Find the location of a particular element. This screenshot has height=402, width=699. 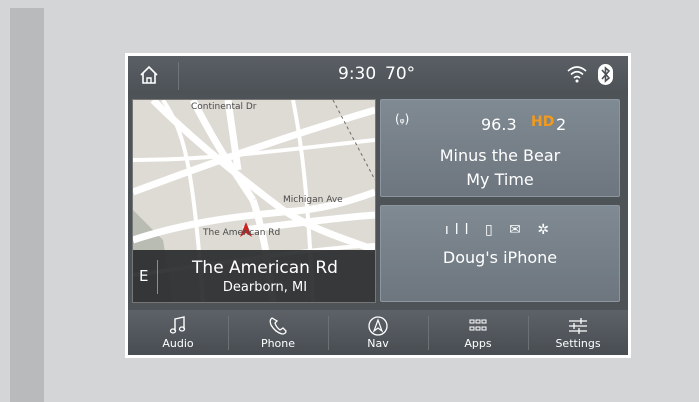

nav-audio-button: Audio is located at coordinates (178, 332).